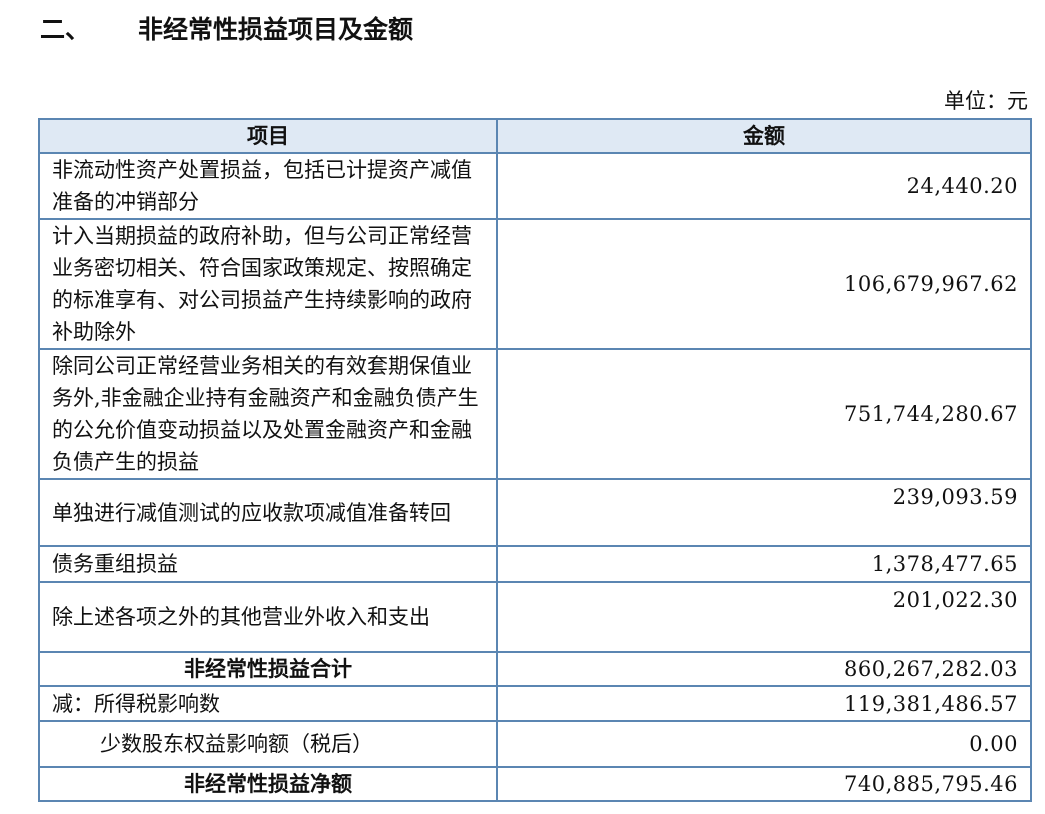 The image size is (1045, 814). I want to click on table-row: 单独进行减值测试的应收款项减值准备转回 239,093.59, so click(535, 512).